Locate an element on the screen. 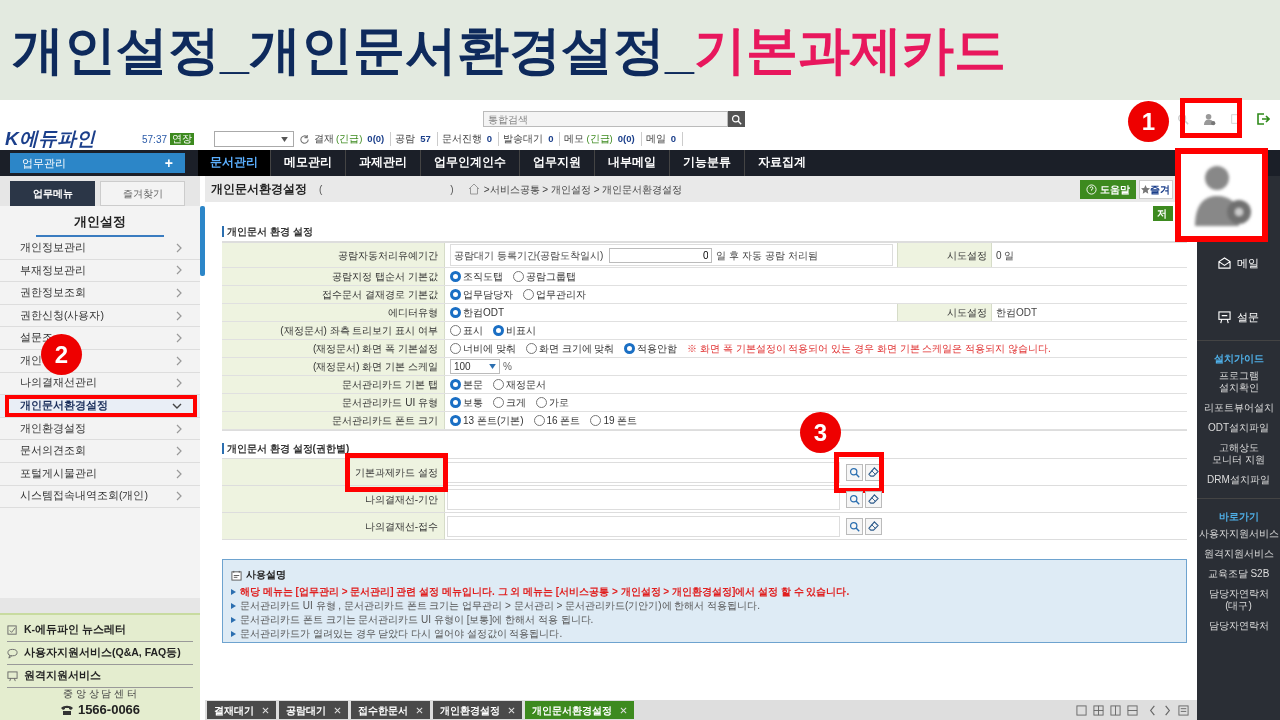  split-view-icon is located at coordinates (1115, 710).